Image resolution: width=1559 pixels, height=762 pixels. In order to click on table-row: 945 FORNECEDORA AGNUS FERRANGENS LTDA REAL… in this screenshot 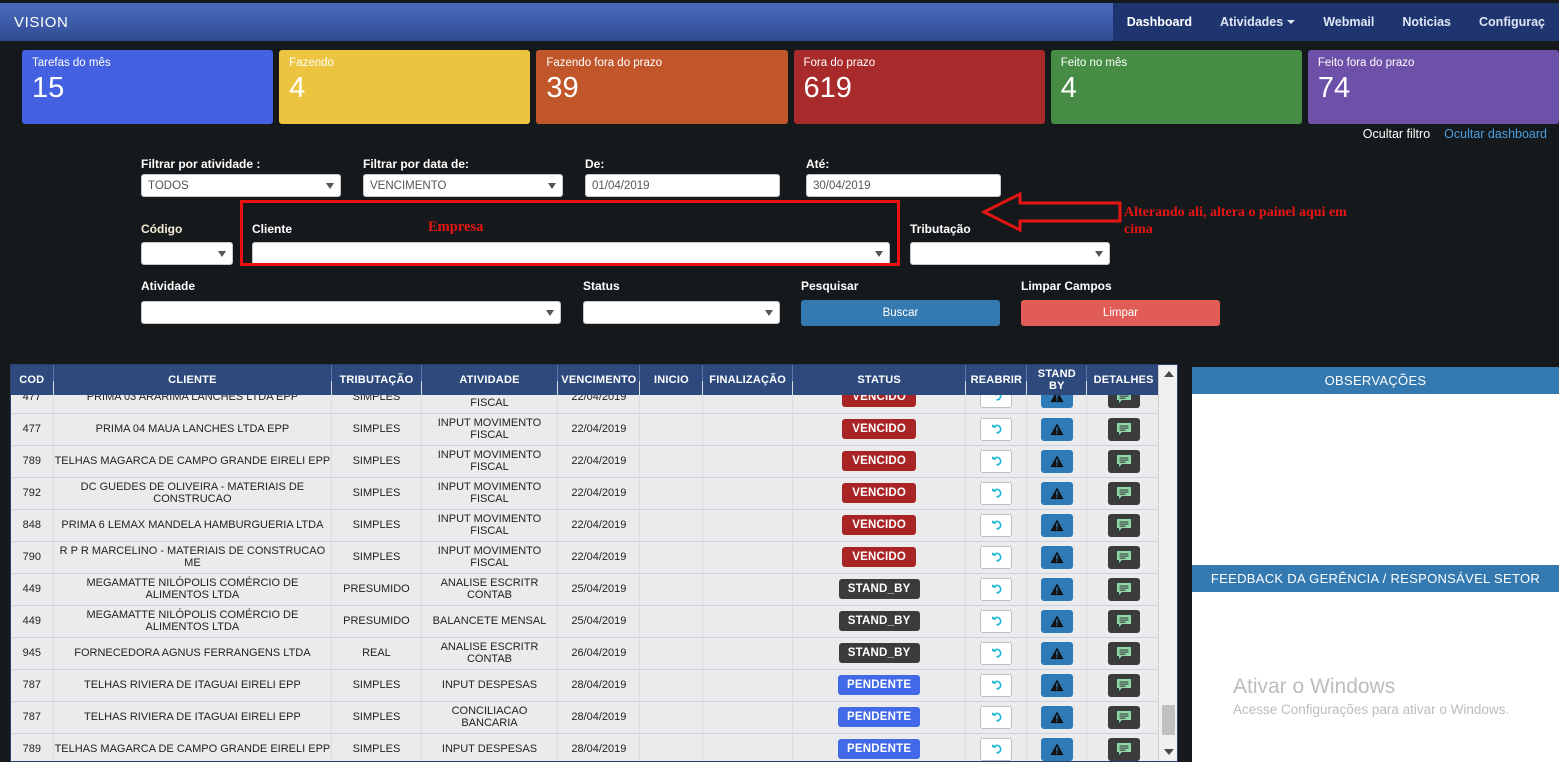, I will do `click(586, 653)`.